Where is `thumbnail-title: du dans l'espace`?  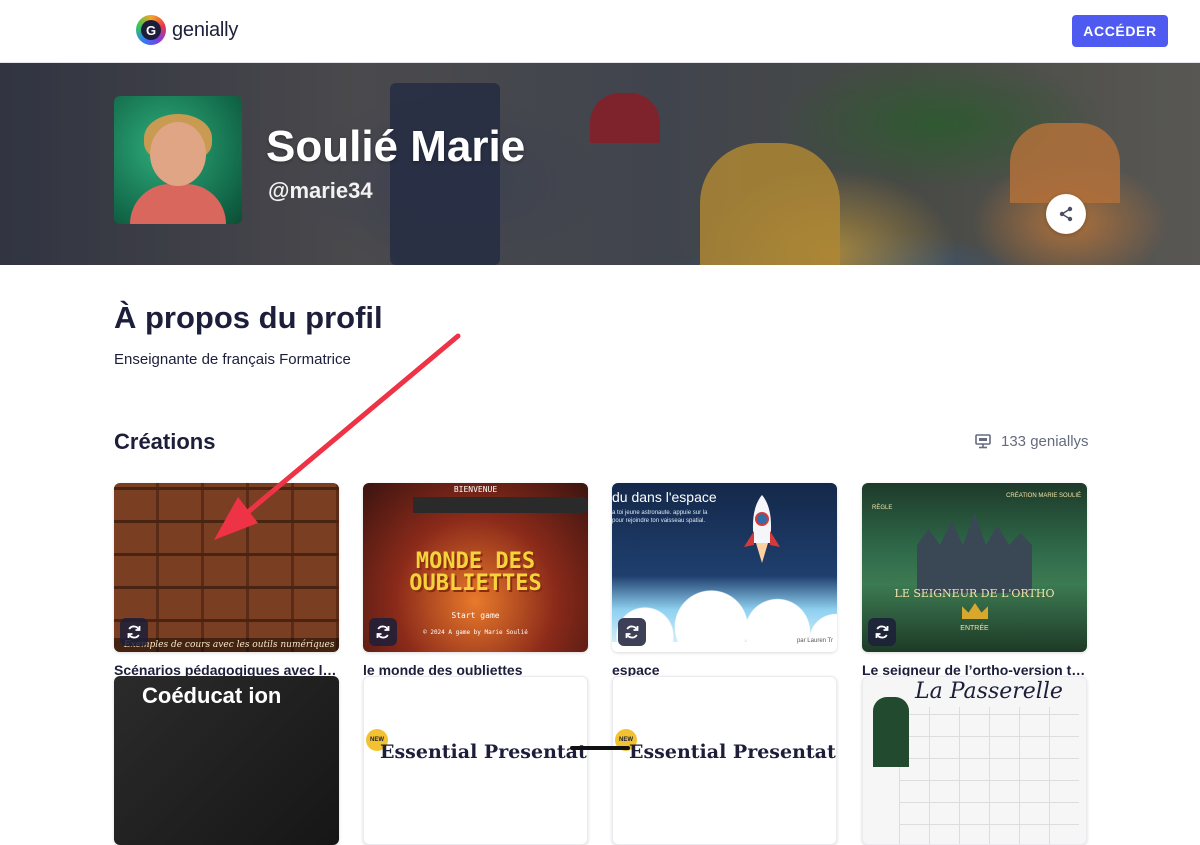 thumbnail-title: du dans l'espace is located at coordinates (664, 497).